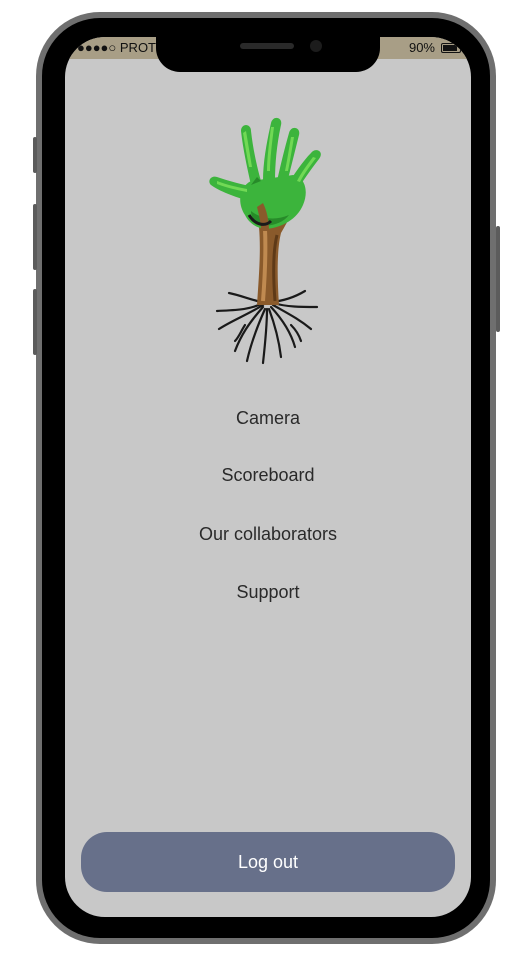  I want to click on status-right: 90%, so click(435, 47).